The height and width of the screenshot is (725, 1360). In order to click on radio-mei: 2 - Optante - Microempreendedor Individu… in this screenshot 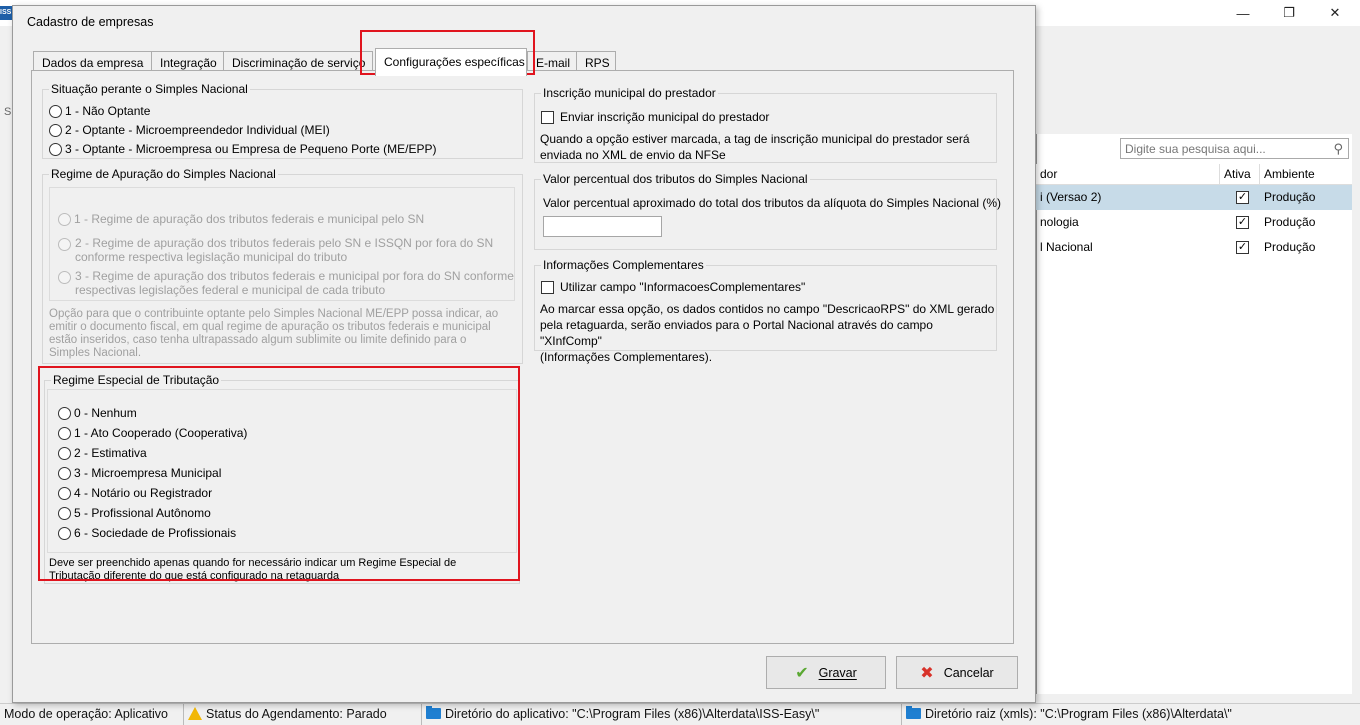, I will do `click(189, 130)`.